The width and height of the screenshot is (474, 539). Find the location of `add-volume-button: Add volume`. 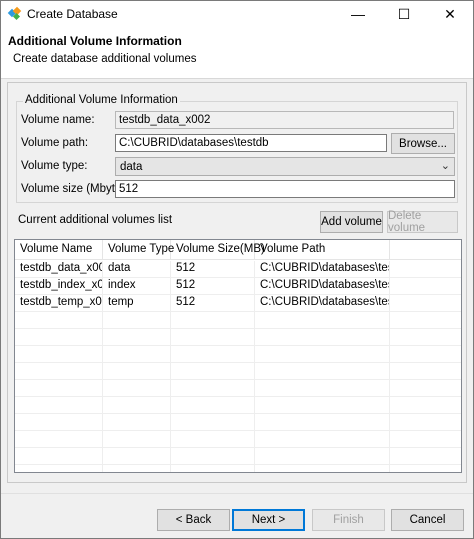

add-volume-button: Add volume is located at coordinates (351, 222).